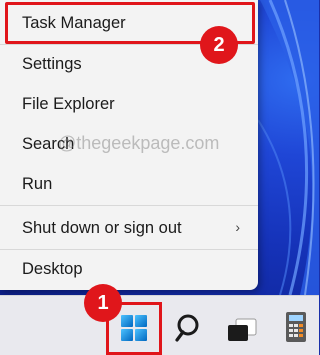  I want to click on task-view-icon, so click(242, 329).